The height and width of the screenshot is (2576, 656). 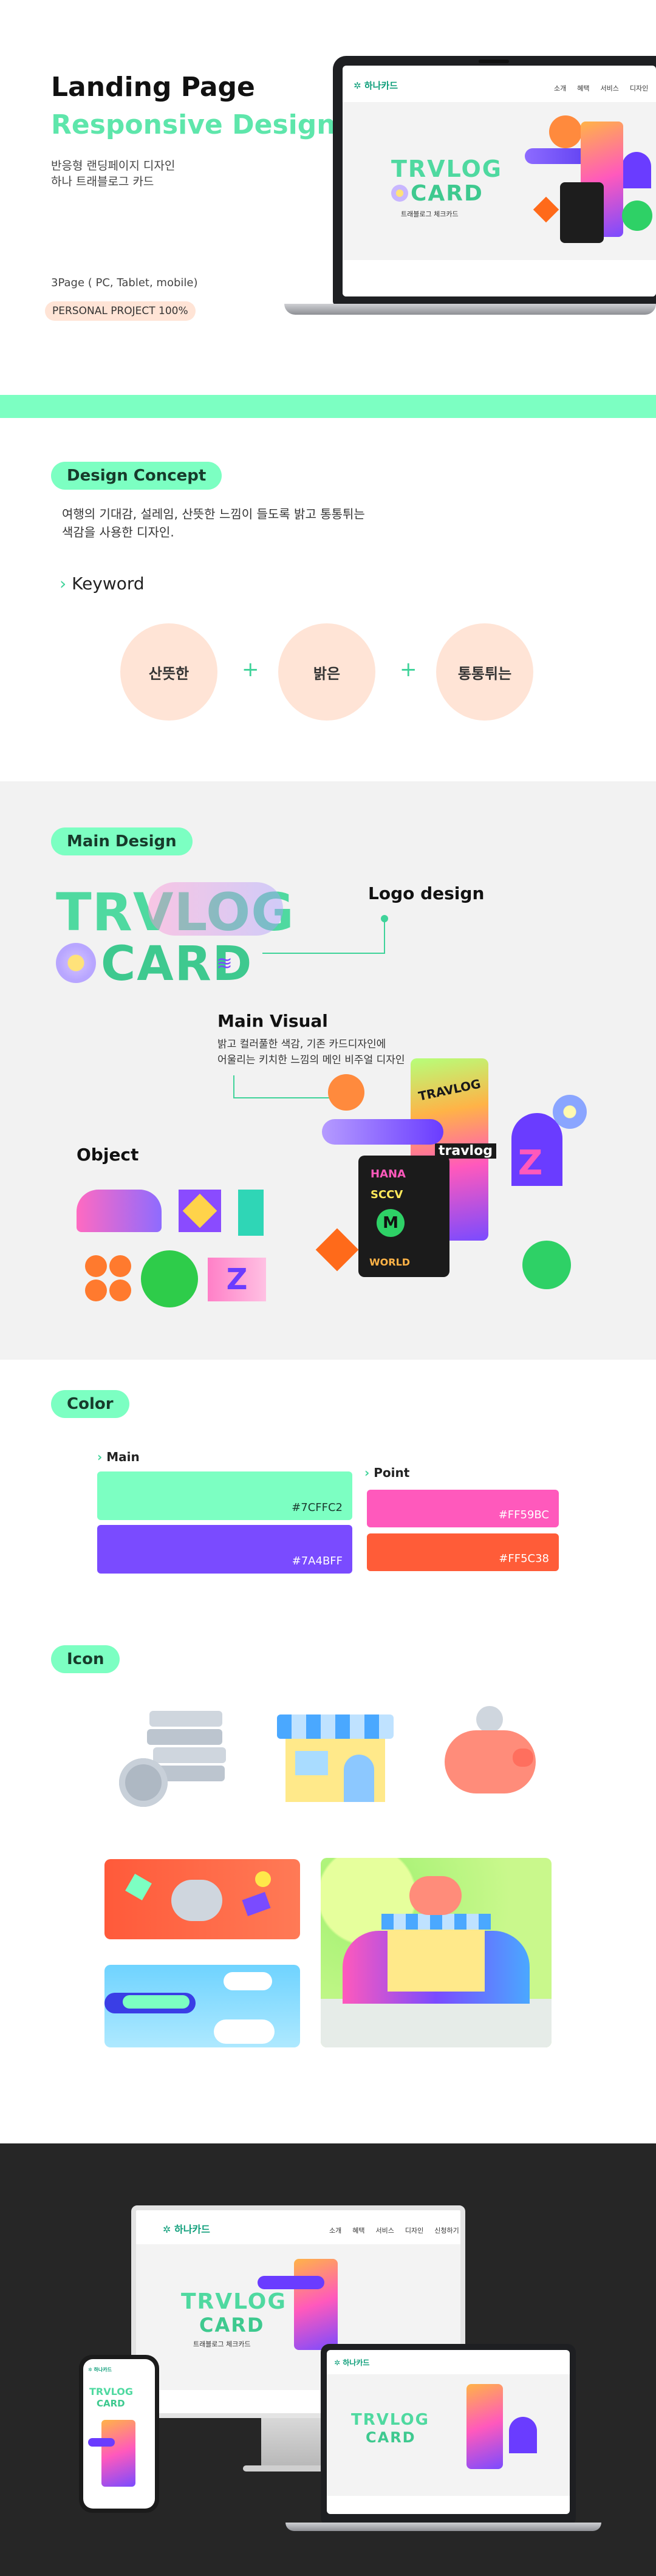 What do you see at coordinates (224, 1550) in the screenshot?
I see `swatch-purple: #7A4BFF` at bounding box center [224, 1550].